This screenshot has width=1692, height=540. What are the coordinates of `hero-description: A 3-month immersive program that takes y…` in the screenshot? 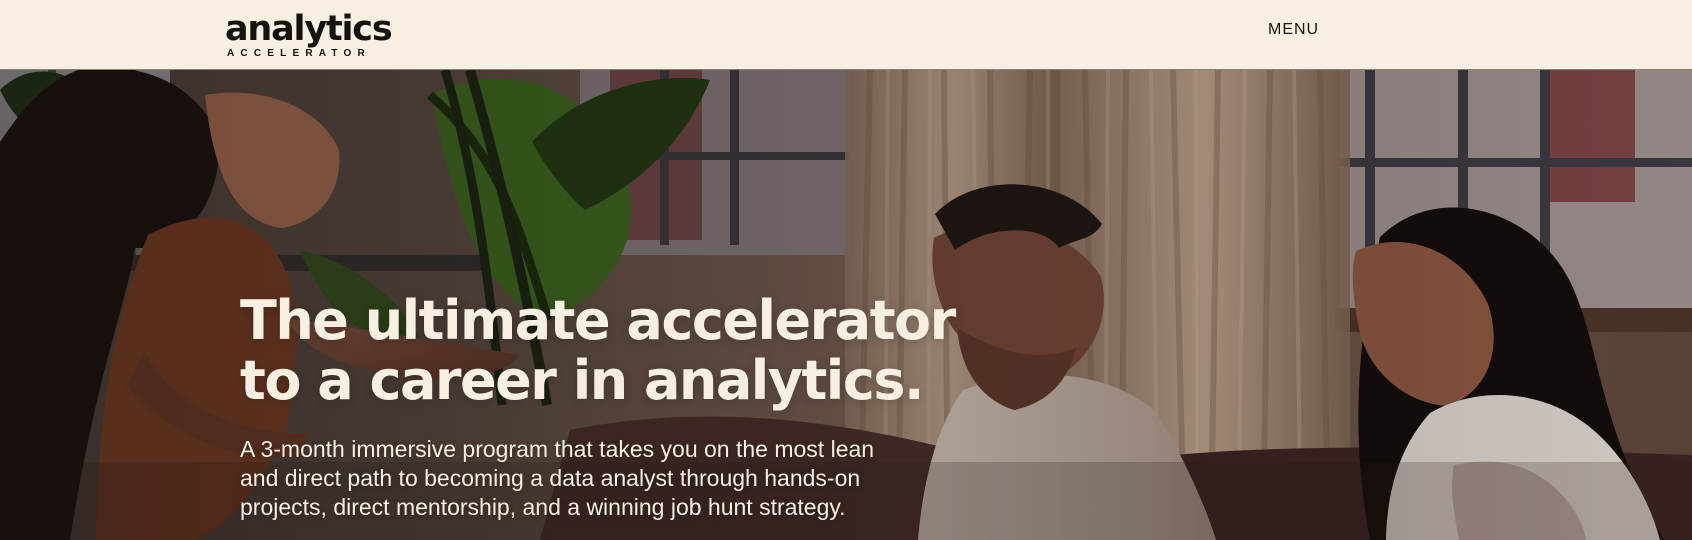 It's located at (620, 478).